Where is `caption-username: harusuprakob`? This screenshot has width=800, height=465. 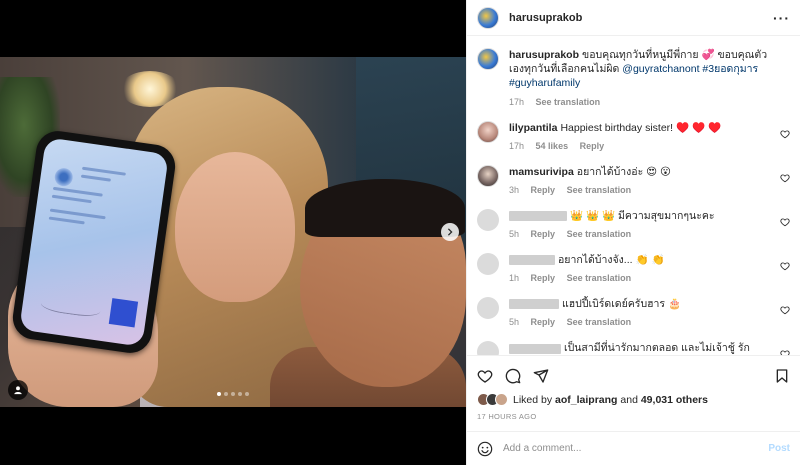
caption-username: harusuprakob is located at coordinates (544, 55).